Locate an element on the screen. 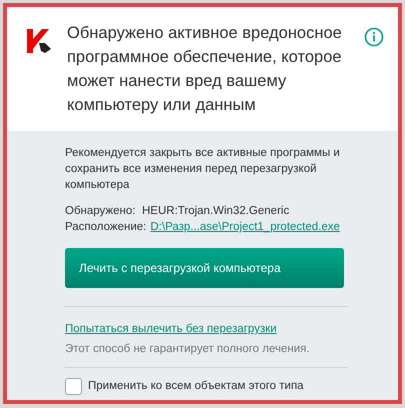 Image resolution: width=405 pixels, height=408 pixels. disinfect-restart-button: Лечить с перезагрузкой компьютера is located at coordinates (204, 268).